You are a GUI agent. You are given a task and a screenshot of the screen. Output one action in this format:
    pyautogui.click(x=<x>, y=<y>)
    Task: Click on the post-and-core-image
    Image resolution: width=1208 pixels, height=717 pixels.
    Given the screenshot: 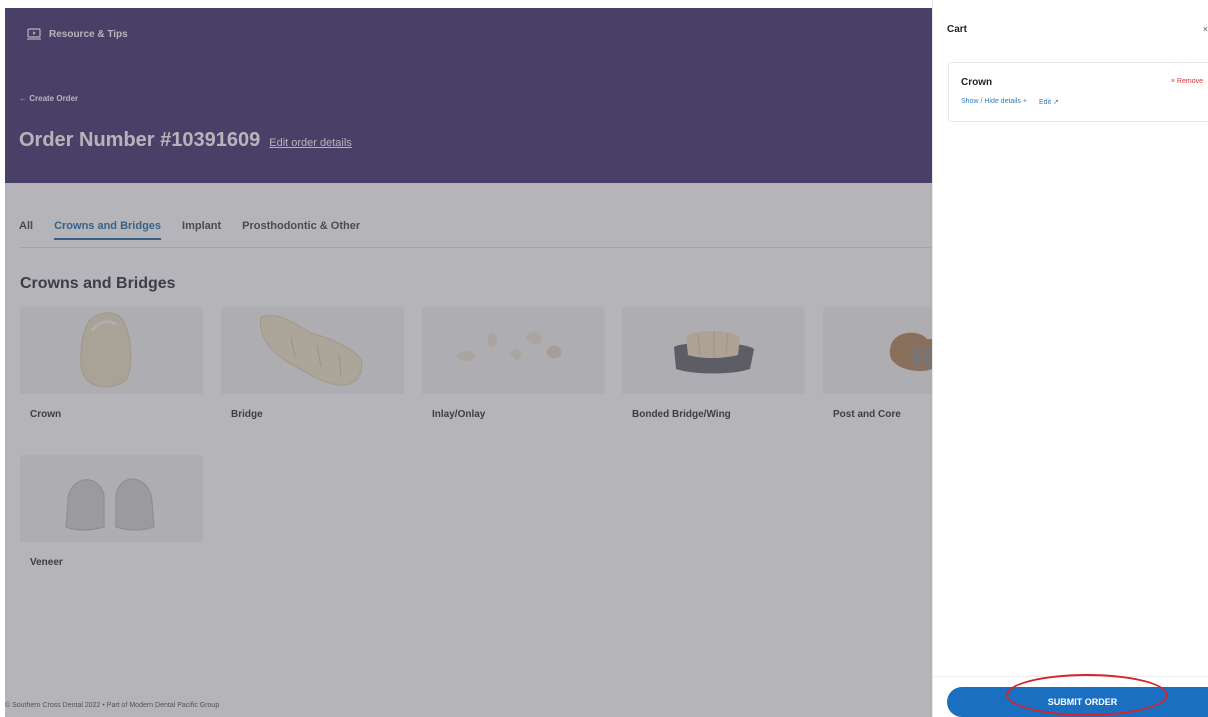 What is the action you would take?
    pyautogui.click(x=877, y=350)
    